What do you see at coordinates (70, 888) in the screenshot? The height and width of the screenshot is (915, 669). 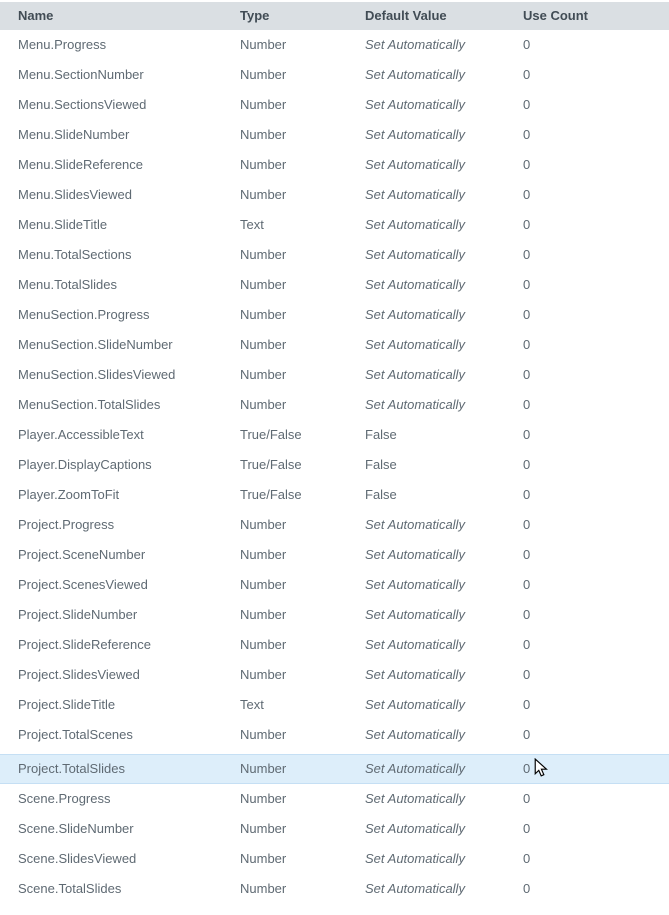 I see `variable-name-cell: Scene.TotalSlides` at bounding box center [70, 888].